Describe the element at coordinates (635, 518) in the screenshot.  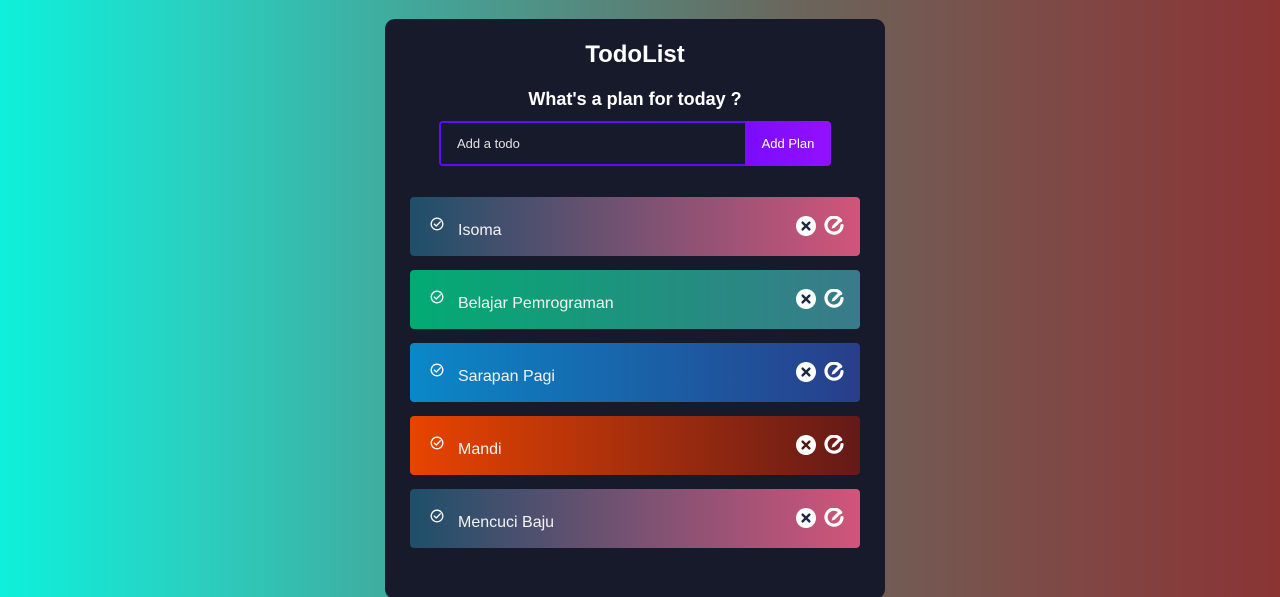
I see `todo-item: Mencuci Baju` at that location.